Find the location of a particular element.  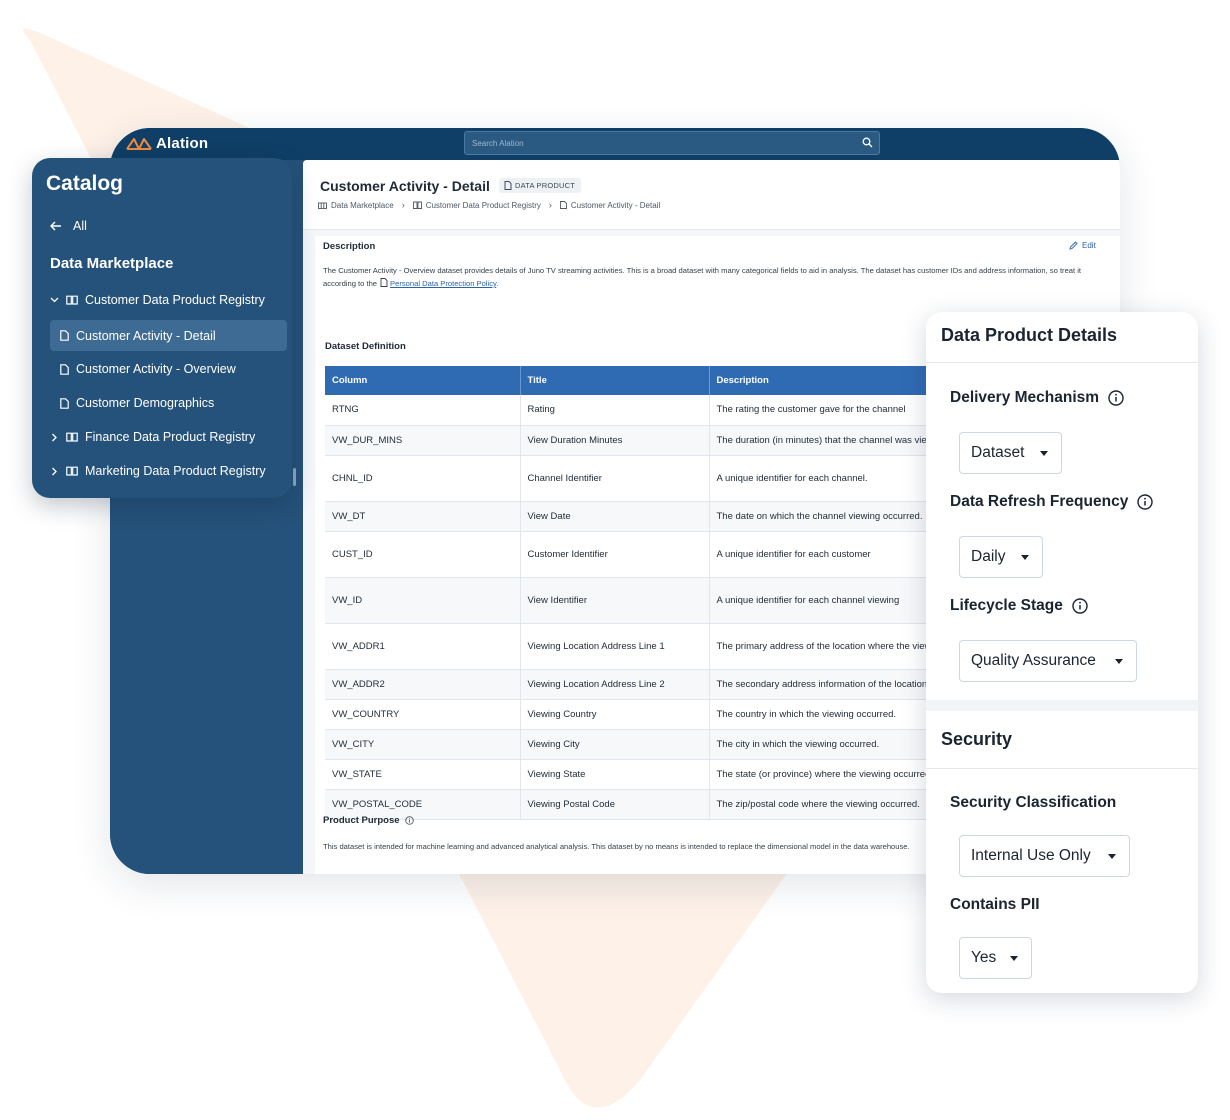

description-end: . is located at coordinates (497, 283).